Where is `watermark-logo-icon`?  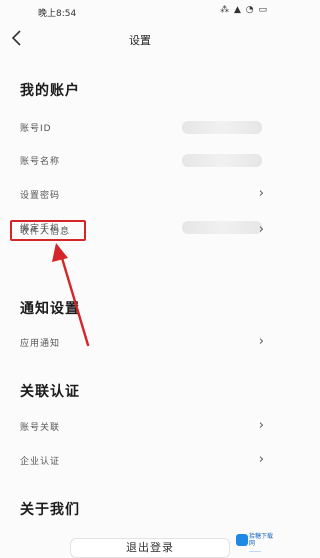 watermark-logo-icon is located at coordinates (242, 540).